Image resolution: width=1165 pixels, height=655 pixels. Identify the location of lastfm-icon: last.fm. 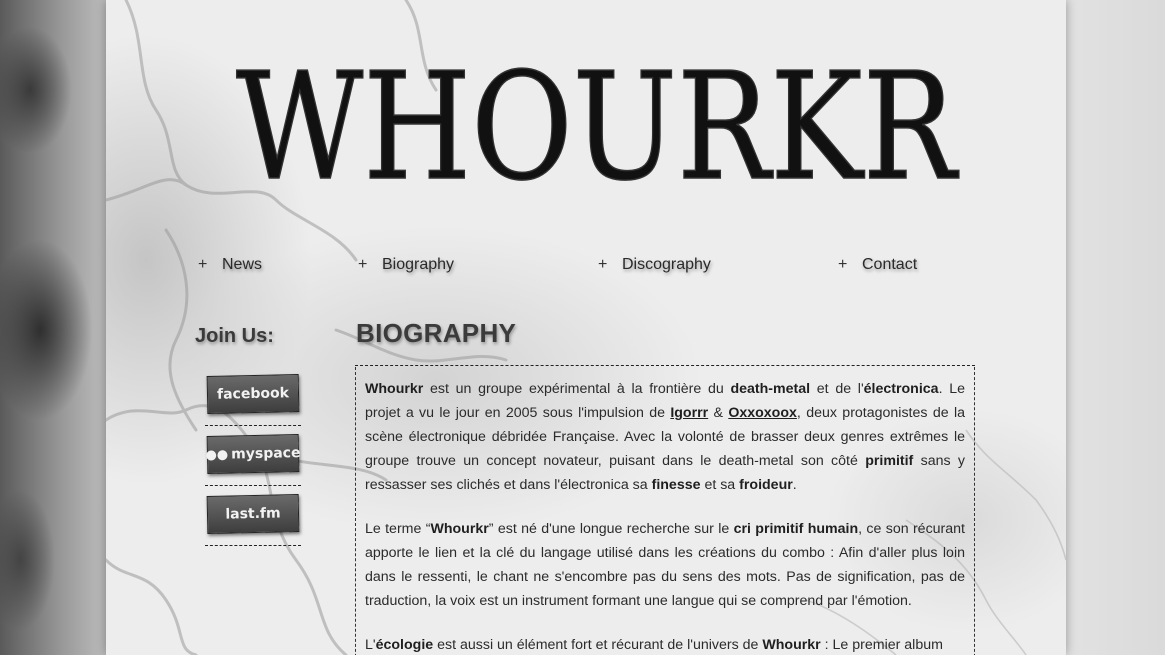
(253, 514).